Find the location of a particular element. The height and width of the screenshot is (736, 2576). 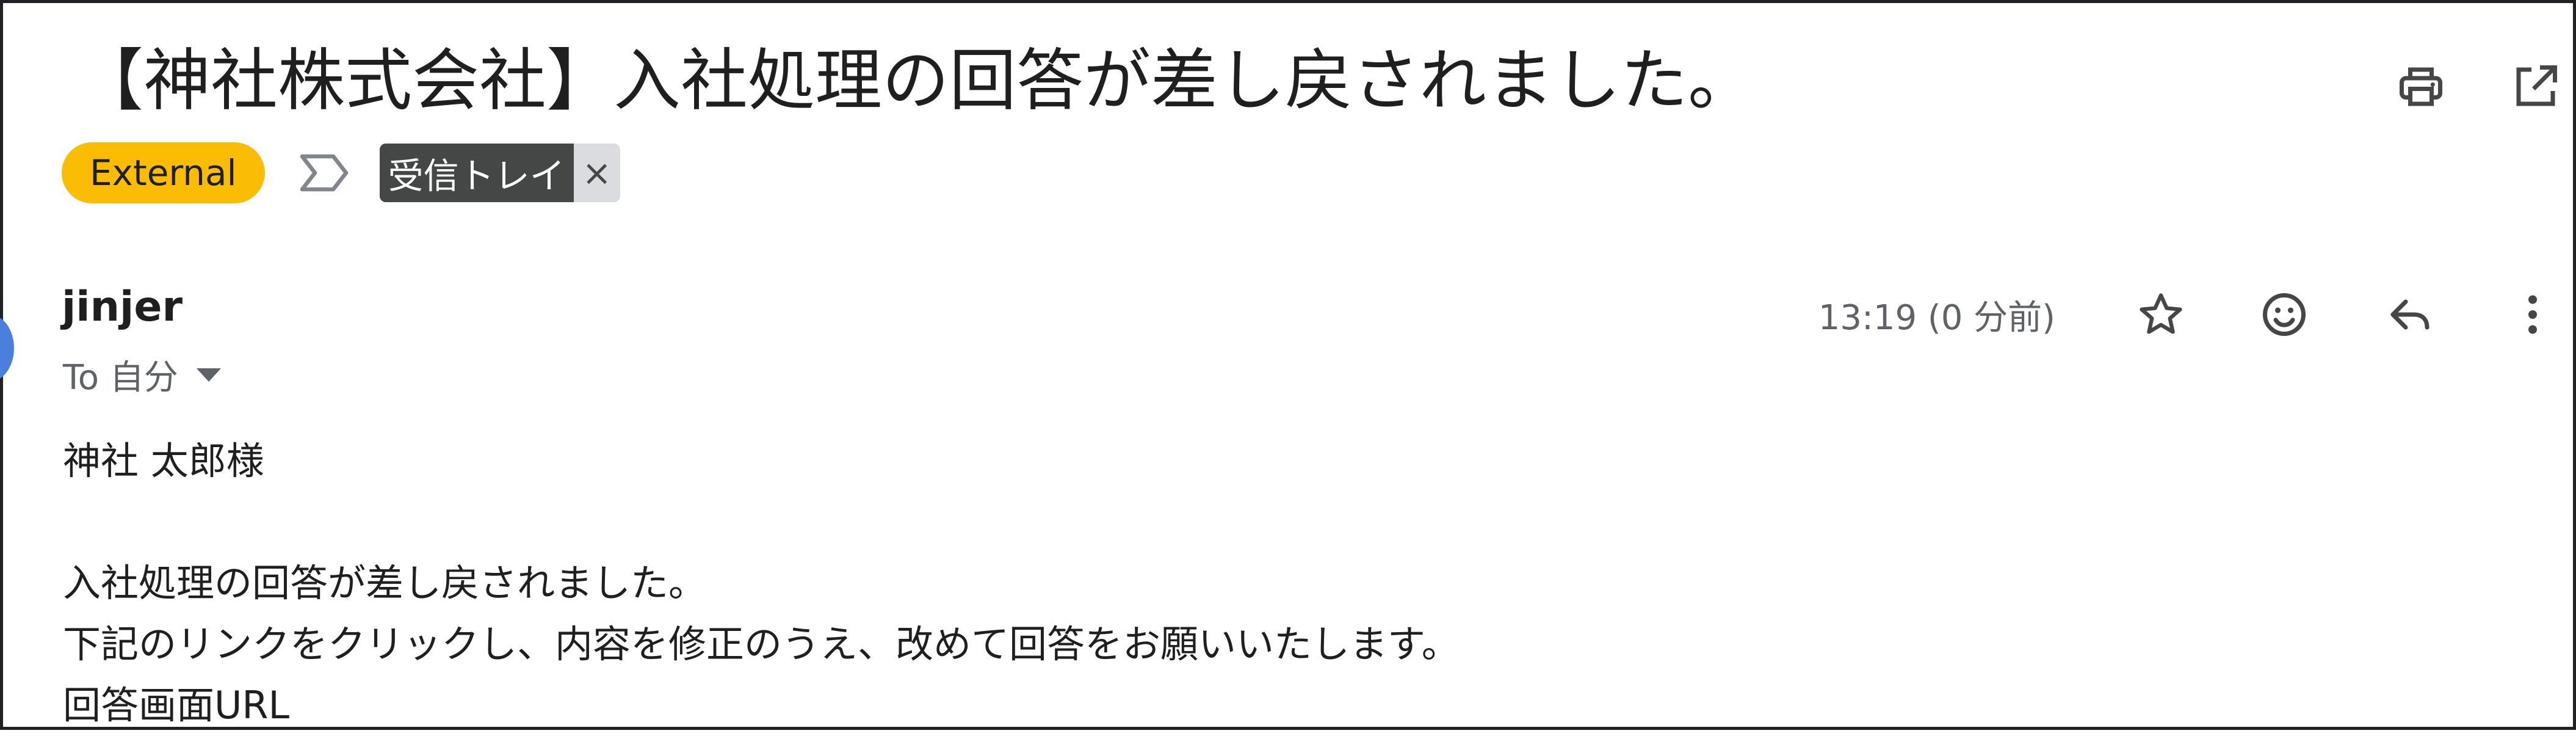

star-icon is located at coordinates (2161, 313).